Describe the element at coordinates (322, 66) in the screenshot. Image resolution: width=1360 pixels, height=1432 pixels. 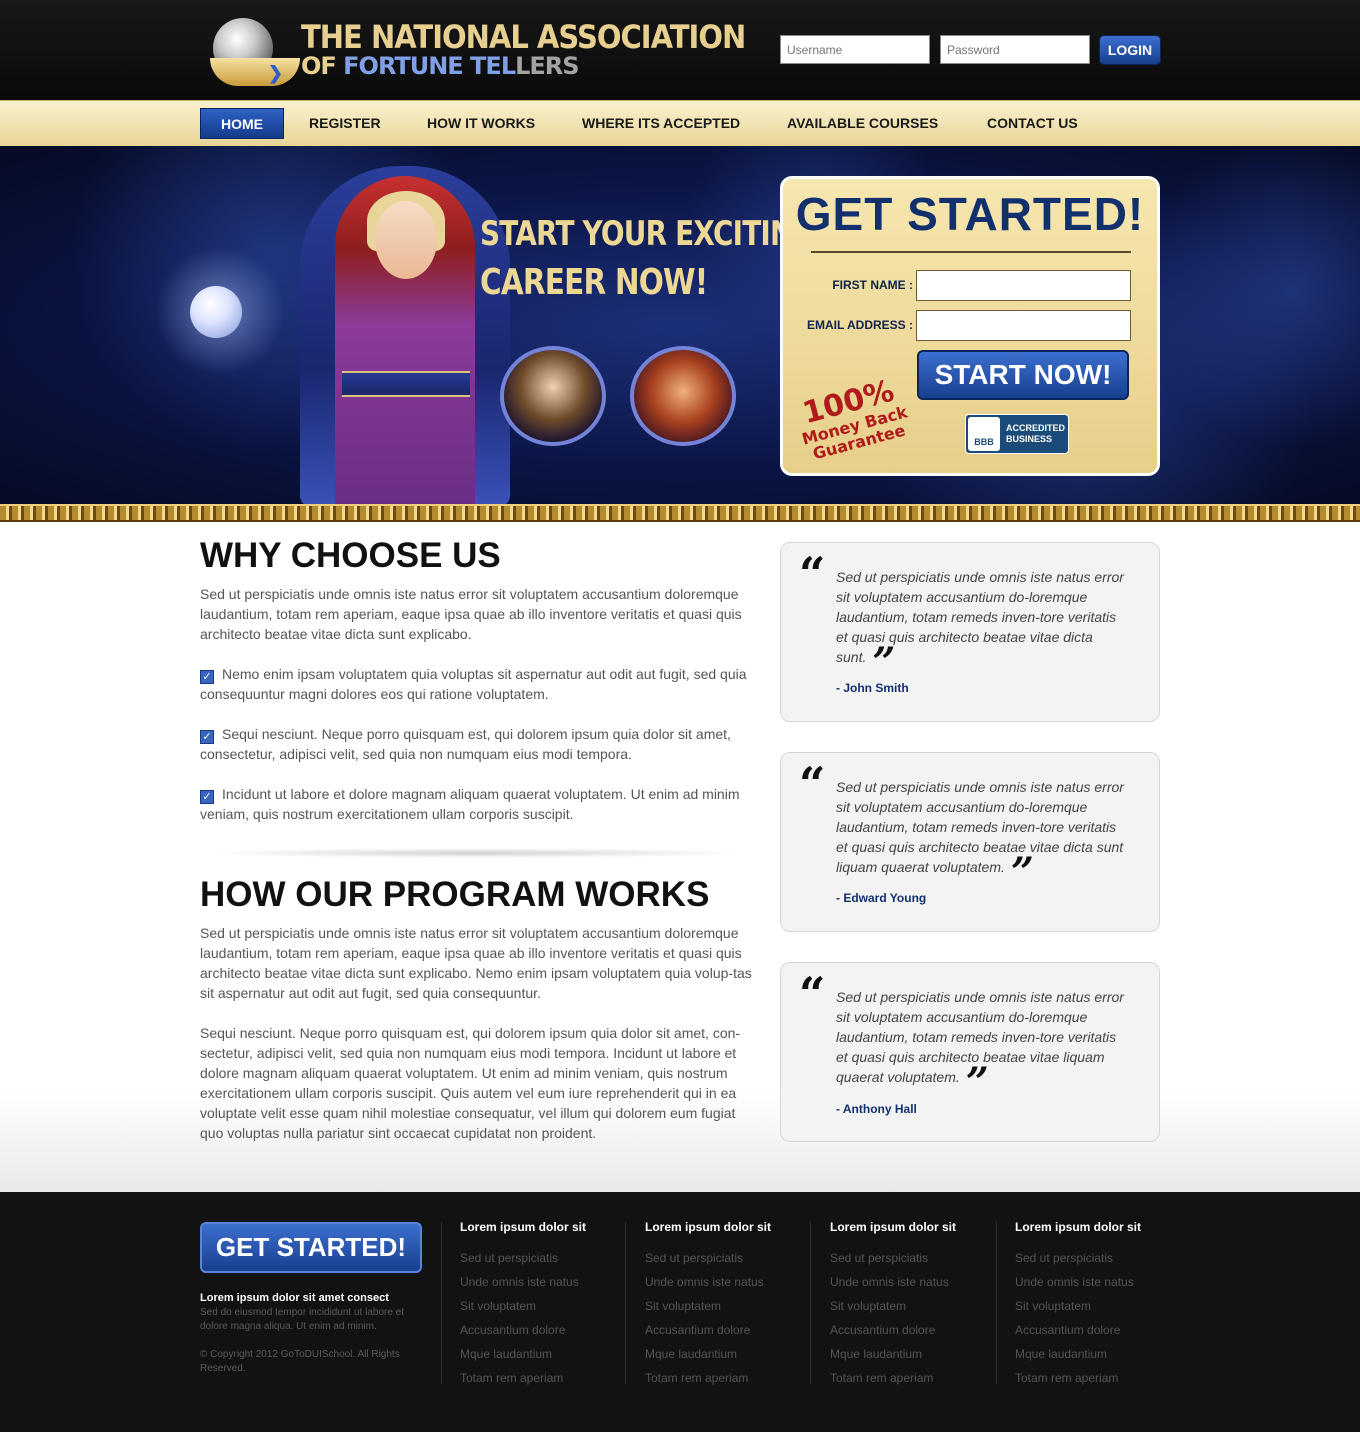
I see `logo-subtitle-of: OF` at that location.